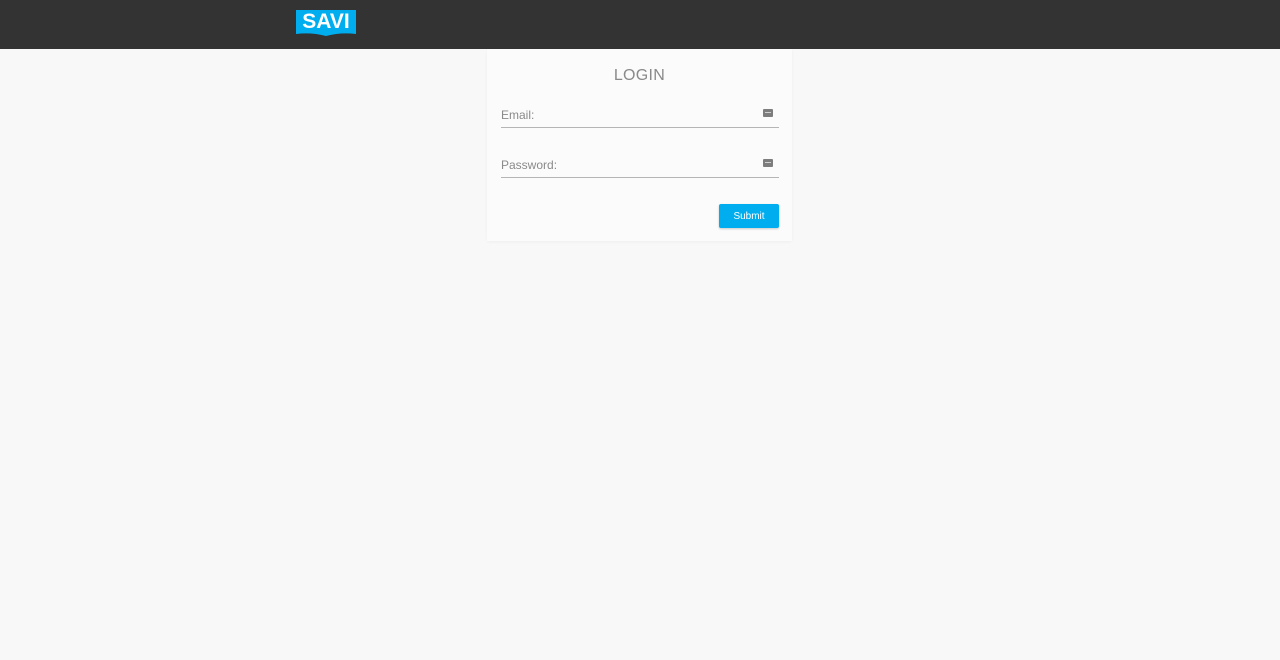  What do you see at coordinates (639, 145) in the screenshot?
I see `login-card: LOGIN Submit` at bounding box center [639, 145].